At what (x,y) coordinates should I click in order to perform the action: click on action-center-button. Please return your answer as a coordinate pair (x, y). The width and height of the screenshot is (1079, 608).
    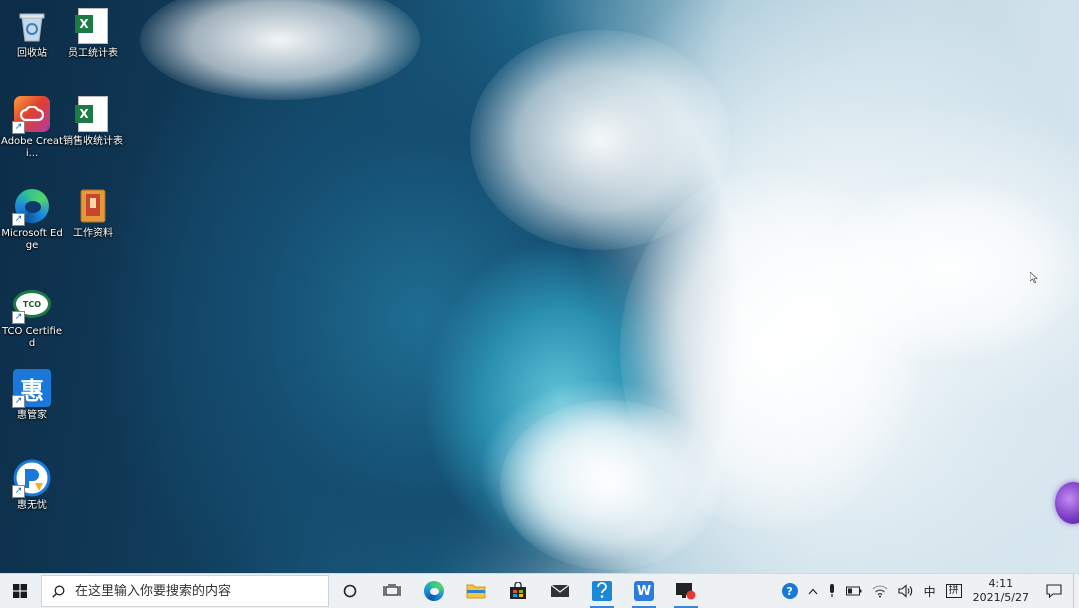
    Looking at the image, I should click on (1054, 591).